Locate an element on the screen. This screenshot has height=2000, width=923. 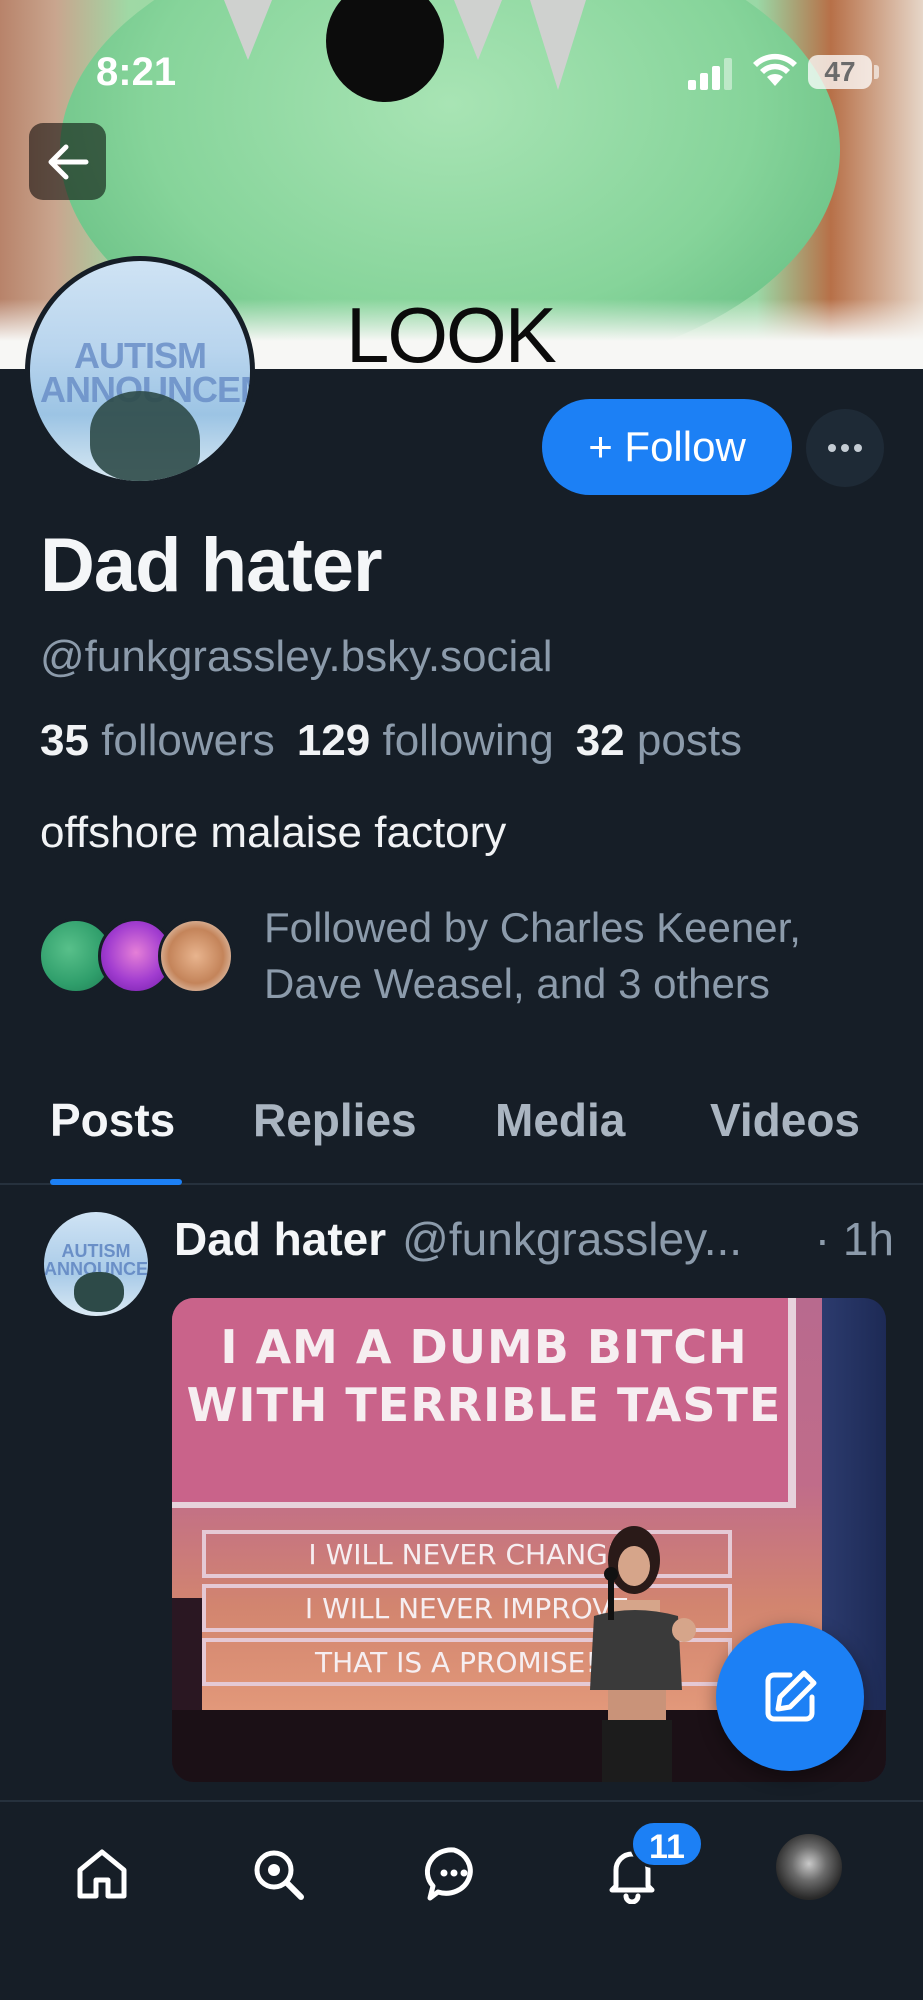
profile-tabs: Posts Replies Media Videos is located at coordinates (461, 1135).